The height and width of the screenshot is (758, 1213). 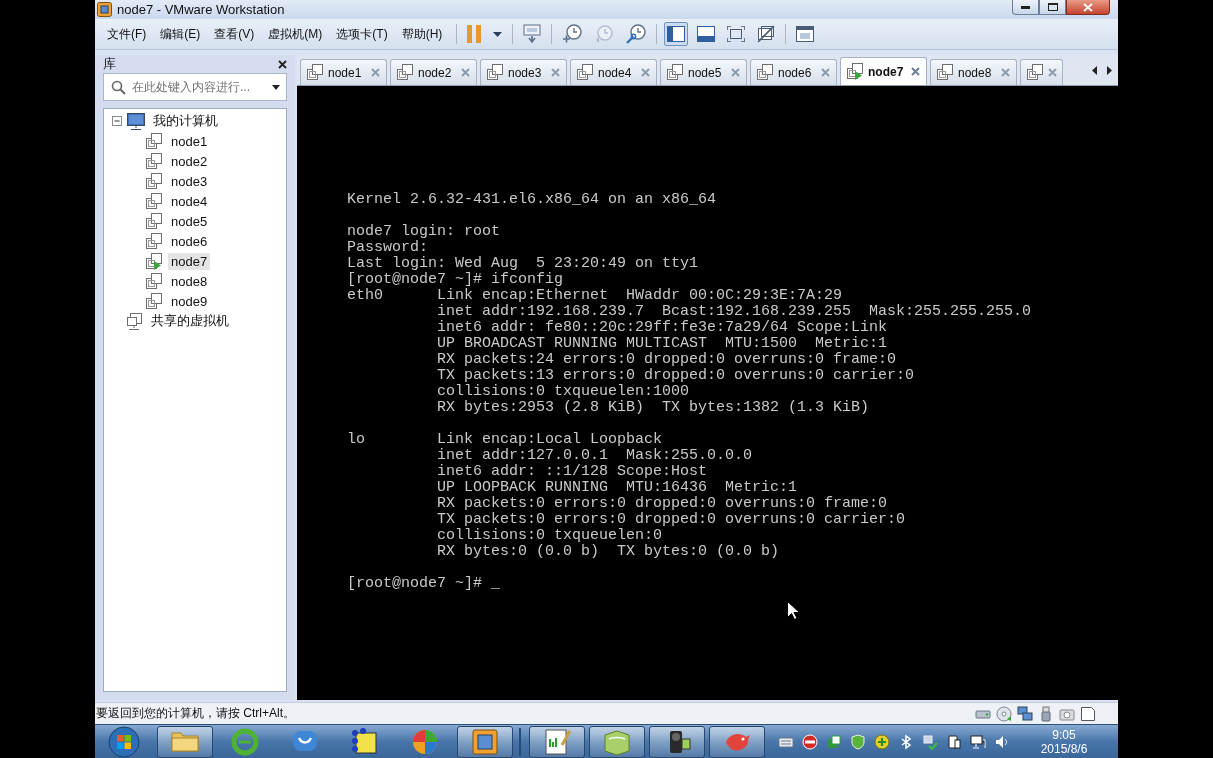 I want to click on ring-icon, so click(x=245, y=741).